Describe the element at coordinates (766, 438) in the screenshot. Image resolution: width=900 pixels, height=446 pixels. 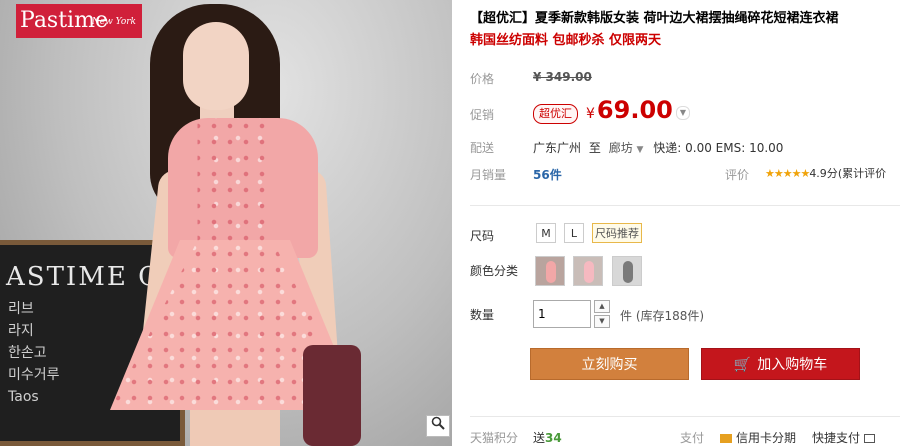
I see `credit-label: 信用卡分期` at that location.